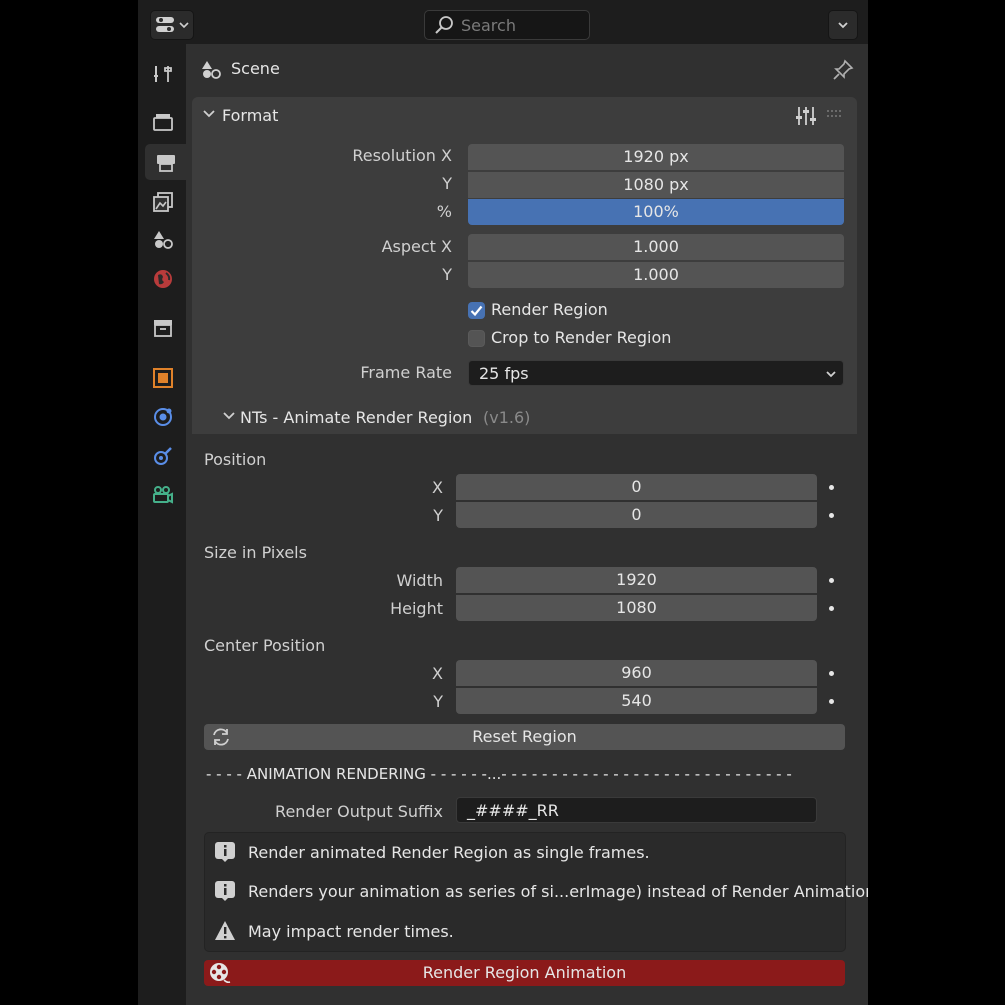  I want to click on crop-to-render-region-checkbox, so click(476, 338).